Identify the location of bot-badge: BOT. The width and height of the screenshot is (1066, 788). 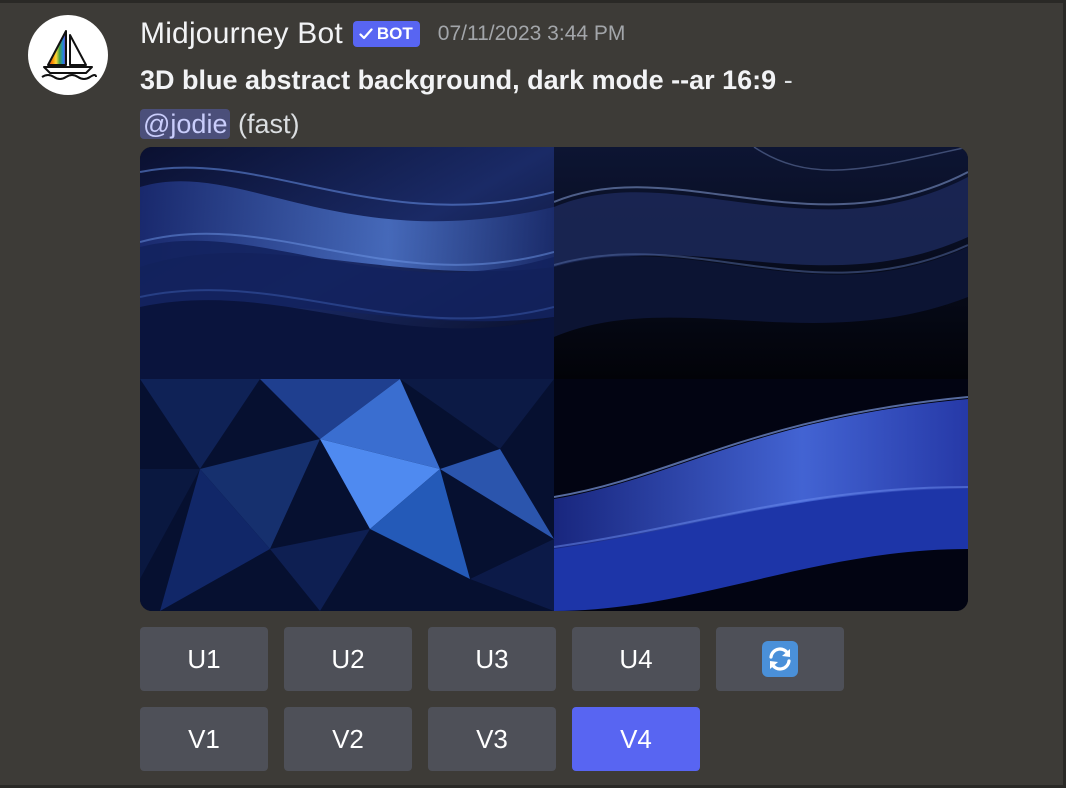
(386, 34).